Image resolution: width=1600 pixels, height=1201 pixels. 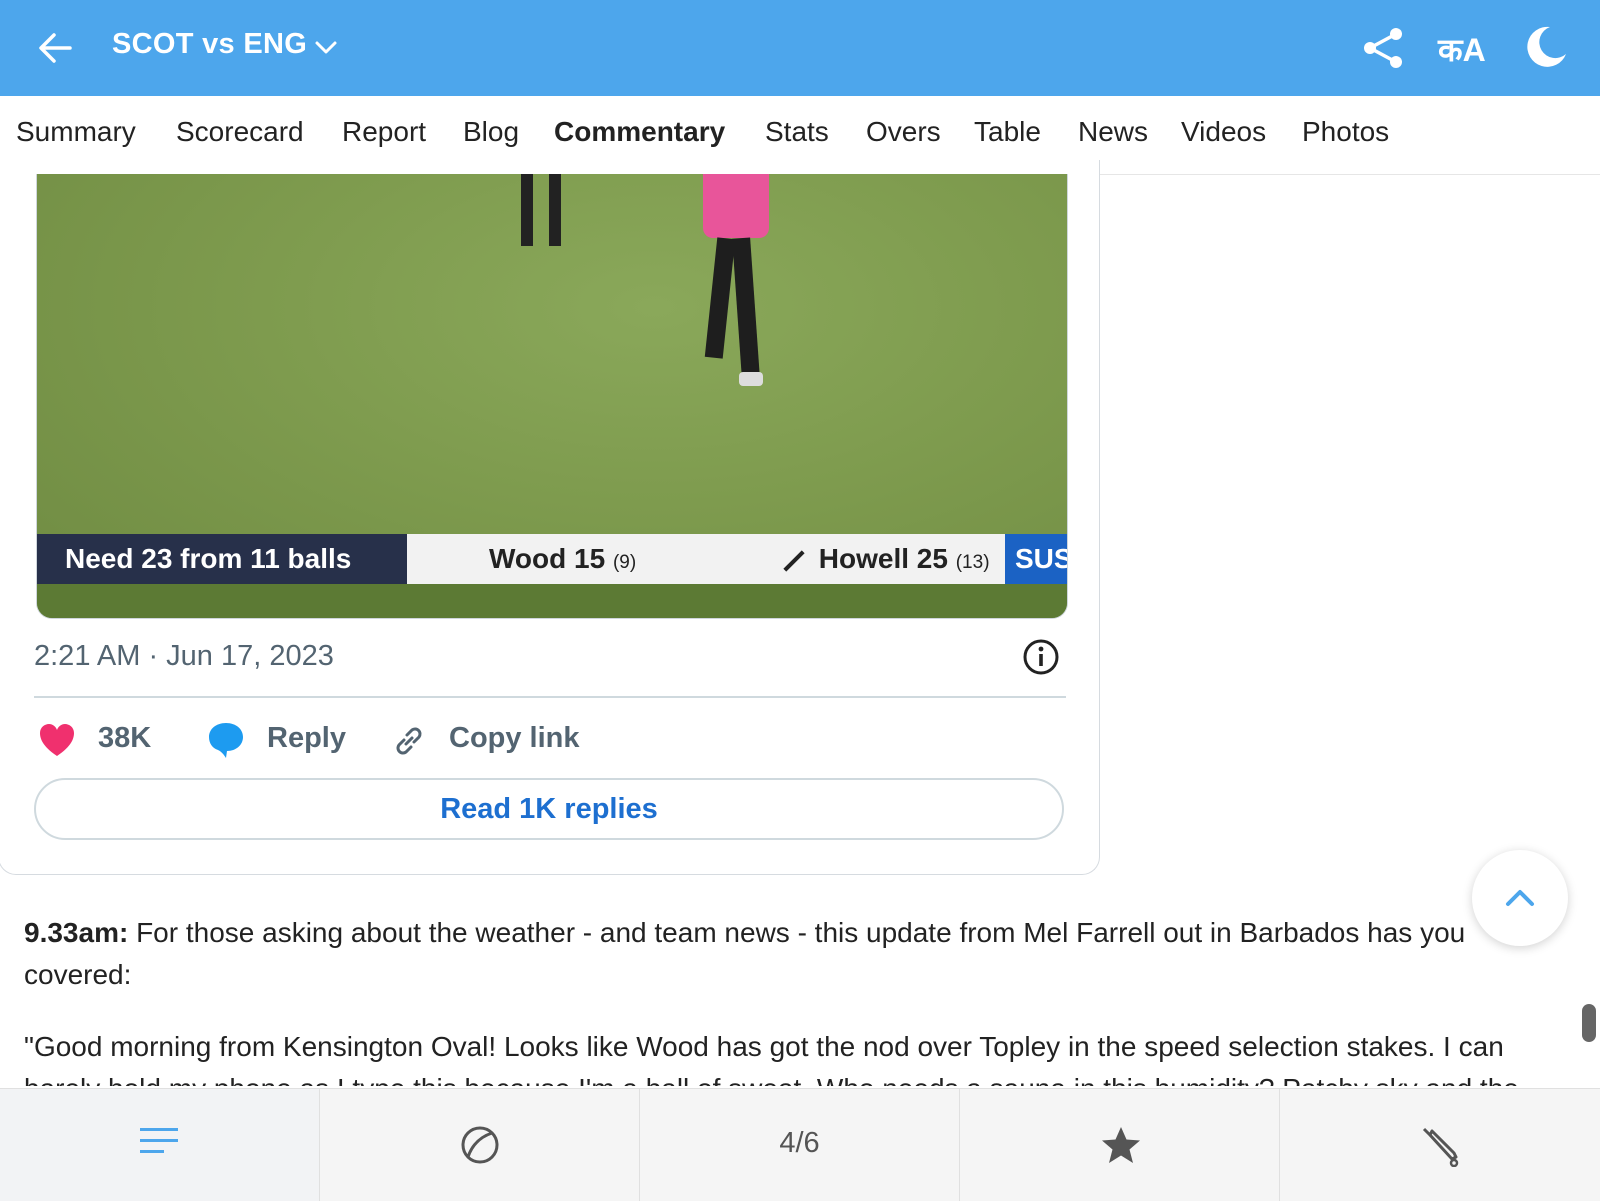 I want to click on nav-commentary-list, so click(x=160, y=1145).